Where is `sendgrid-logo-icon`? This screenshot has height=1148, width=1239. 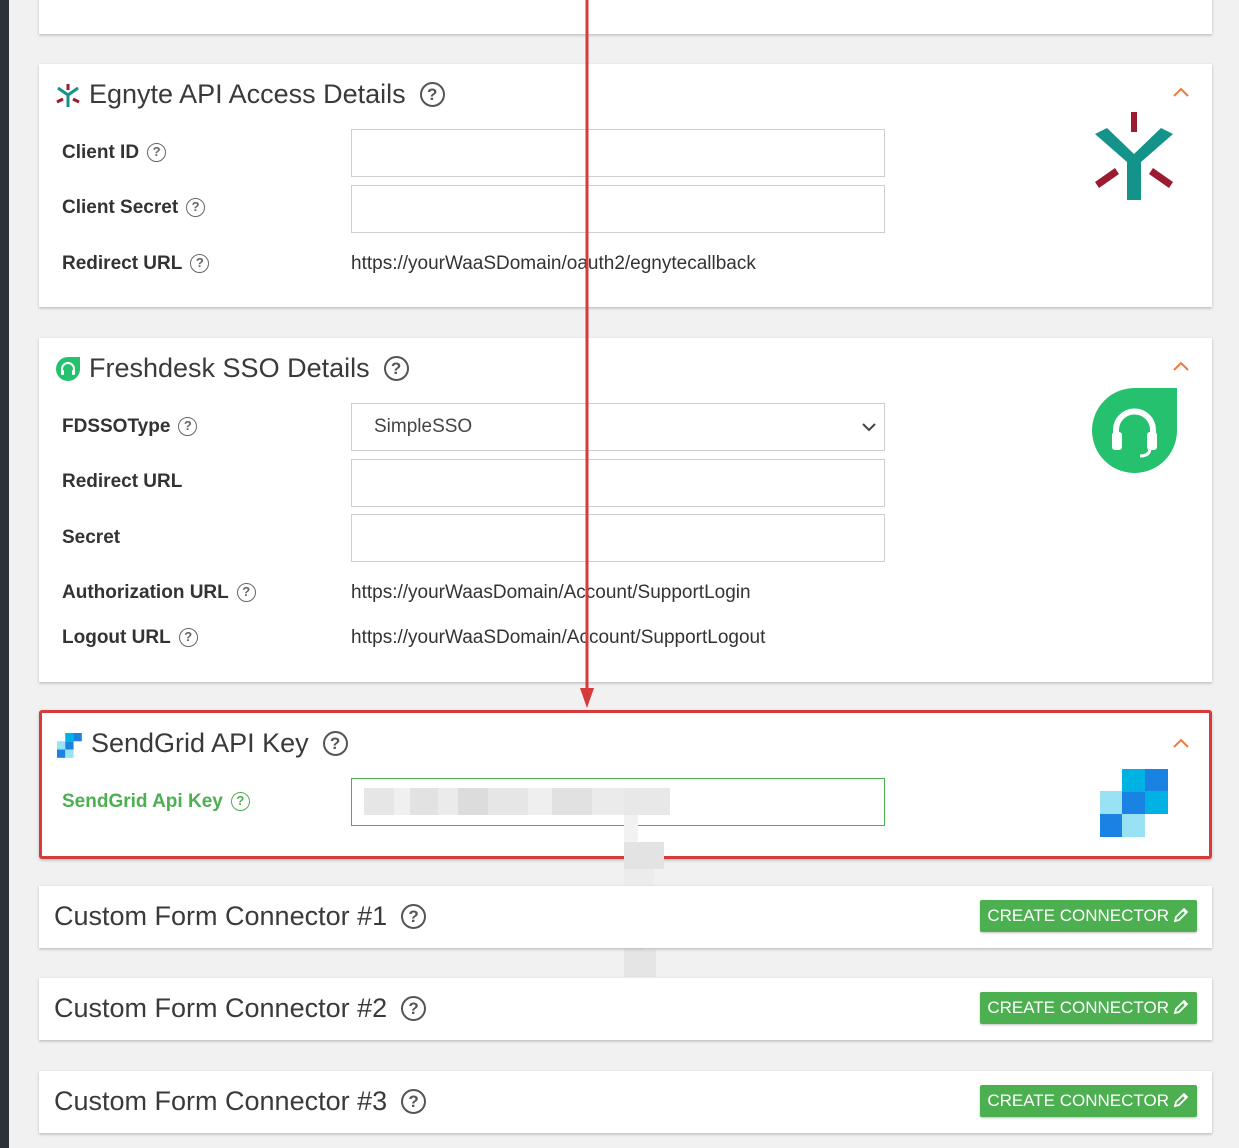
sendgrid-logo-icon is located at coordinates (69, 745).